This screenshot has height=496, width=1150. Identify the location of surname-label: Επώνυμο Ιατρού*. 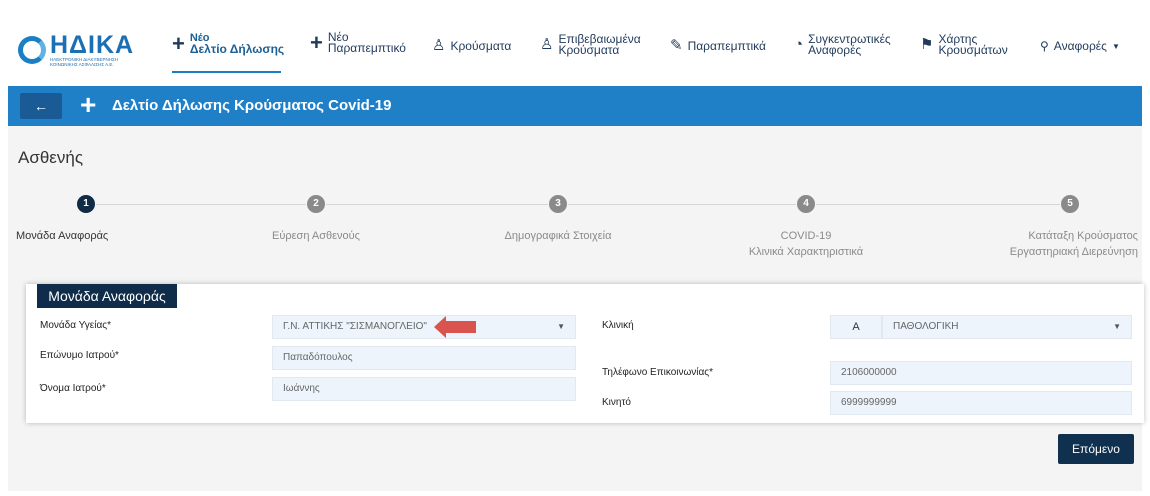
(79, 355).